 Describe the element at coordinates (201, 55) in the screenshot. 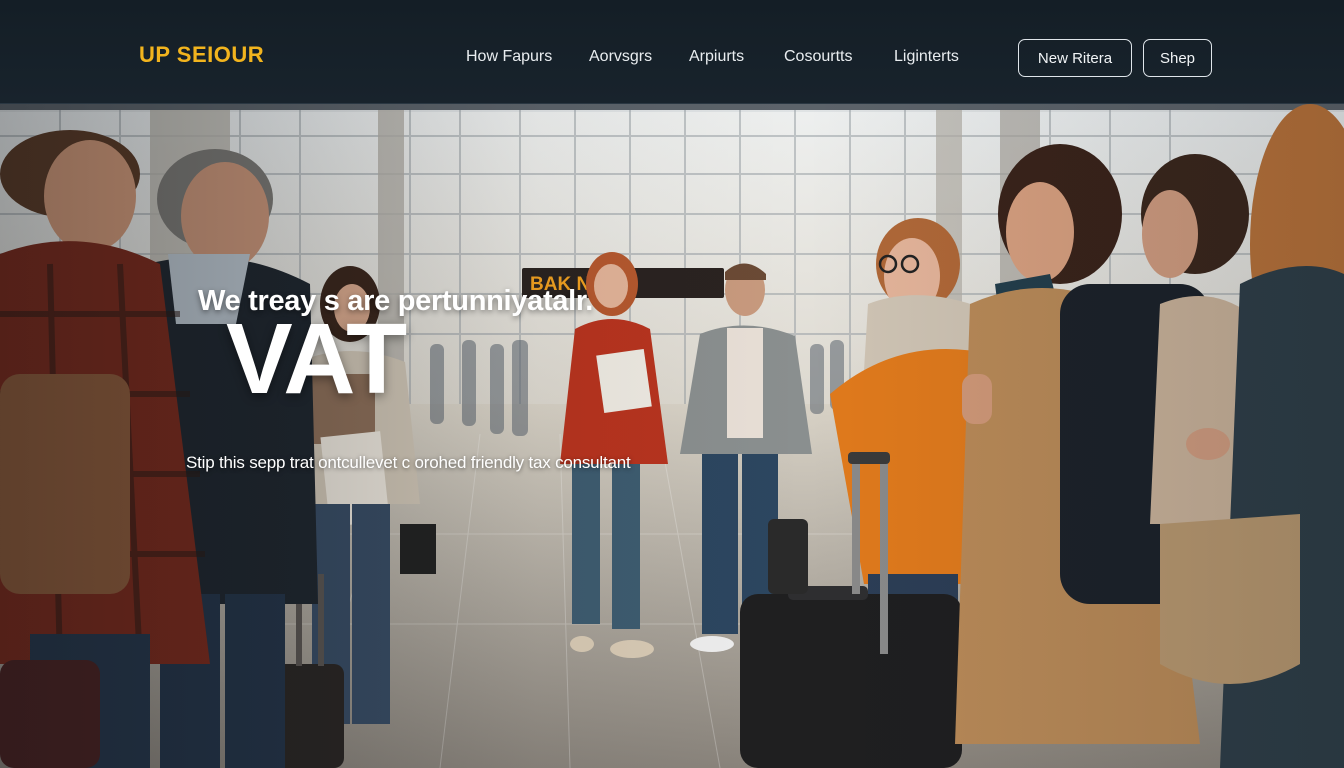

I see `brand-logo: UP SEIOUR` at that location.